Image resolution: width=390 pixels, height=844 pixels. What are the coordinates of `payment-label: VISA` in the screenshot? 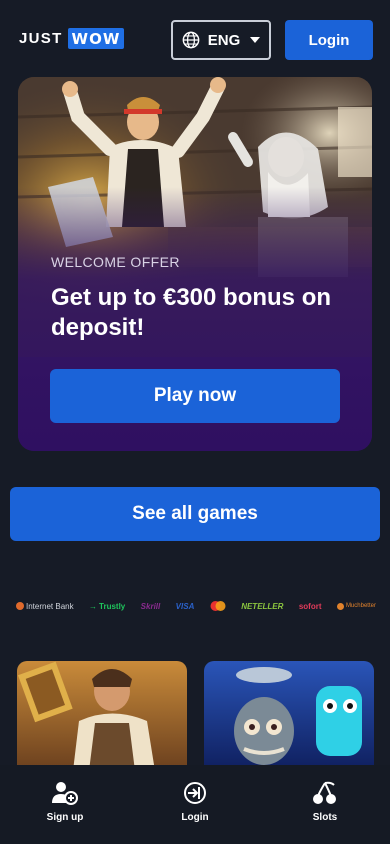 It's located at (185, 606).